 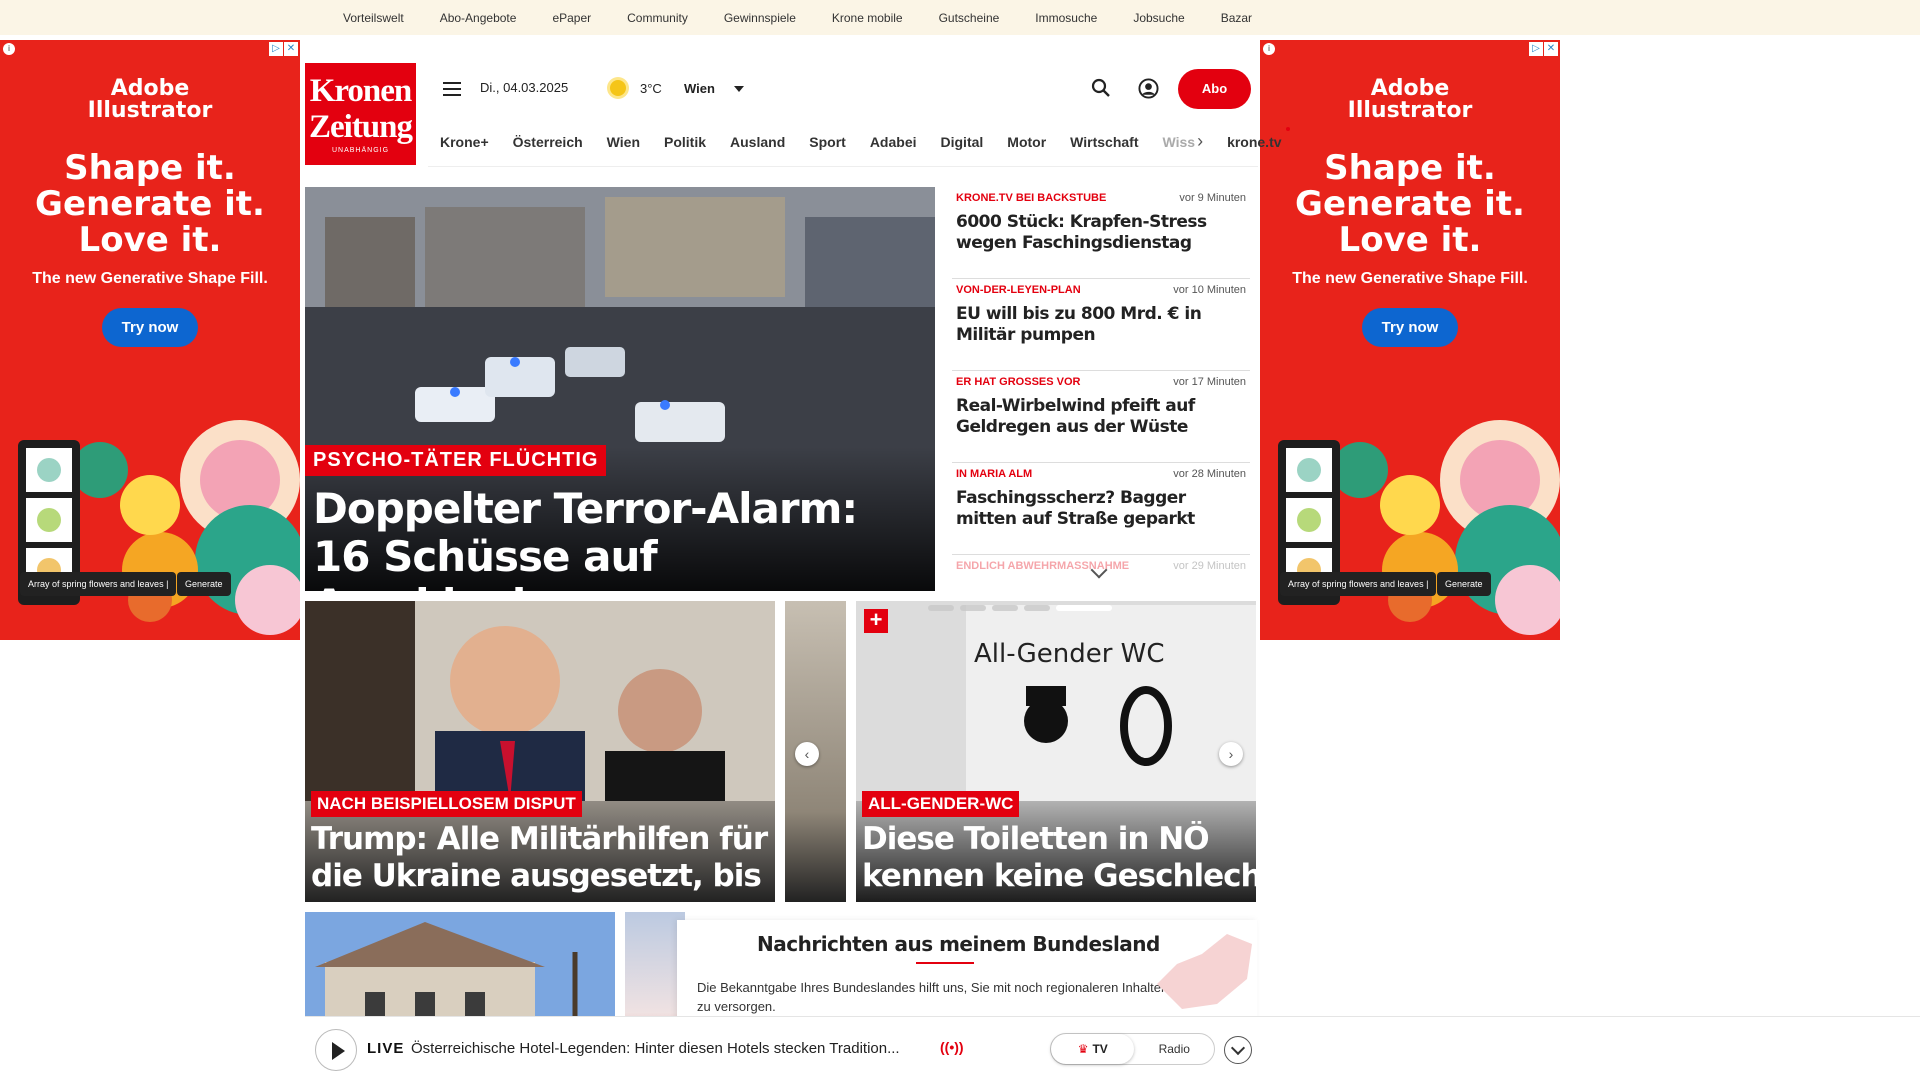 I want to click on hero-kicker: PSYCHO-TÄTER FLÜCHTIG, so click(x=456, y=460).